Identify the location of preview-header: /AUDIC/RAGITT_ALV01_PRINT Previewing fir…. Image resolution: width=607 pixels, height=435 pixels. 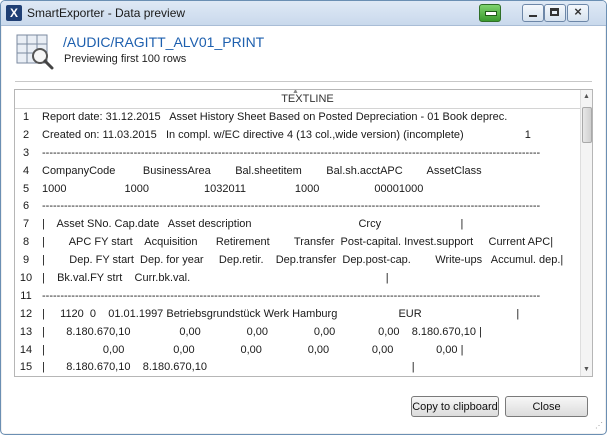
(303, 55).